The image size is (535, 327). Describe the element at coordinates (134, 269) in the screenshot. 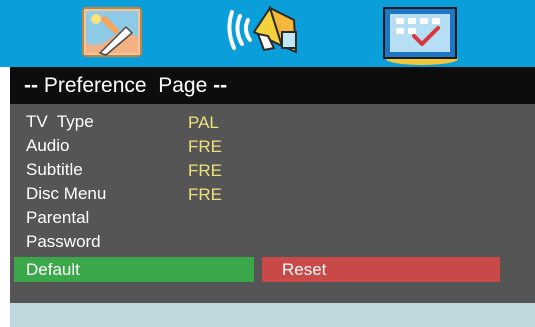

I see `menu-item-default: Default` at that location.